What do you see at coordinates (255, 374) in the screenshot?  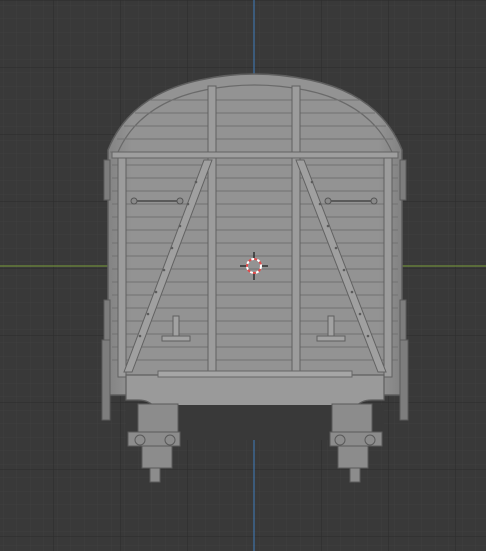 I see `sole-bar` at bounding box center [255, 374].